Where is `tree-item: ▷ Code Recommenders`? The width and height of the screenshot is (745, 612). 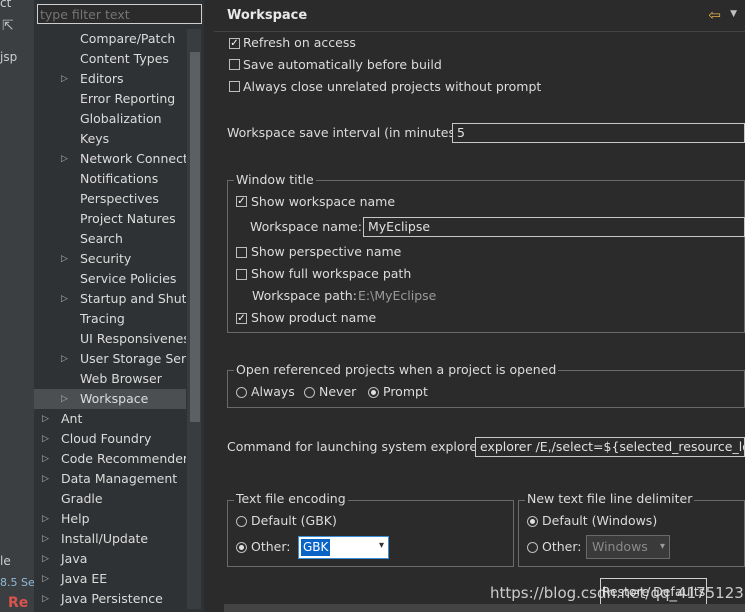 tree-item: ▷ Code Recommenders is located at coordinates (110, 459).